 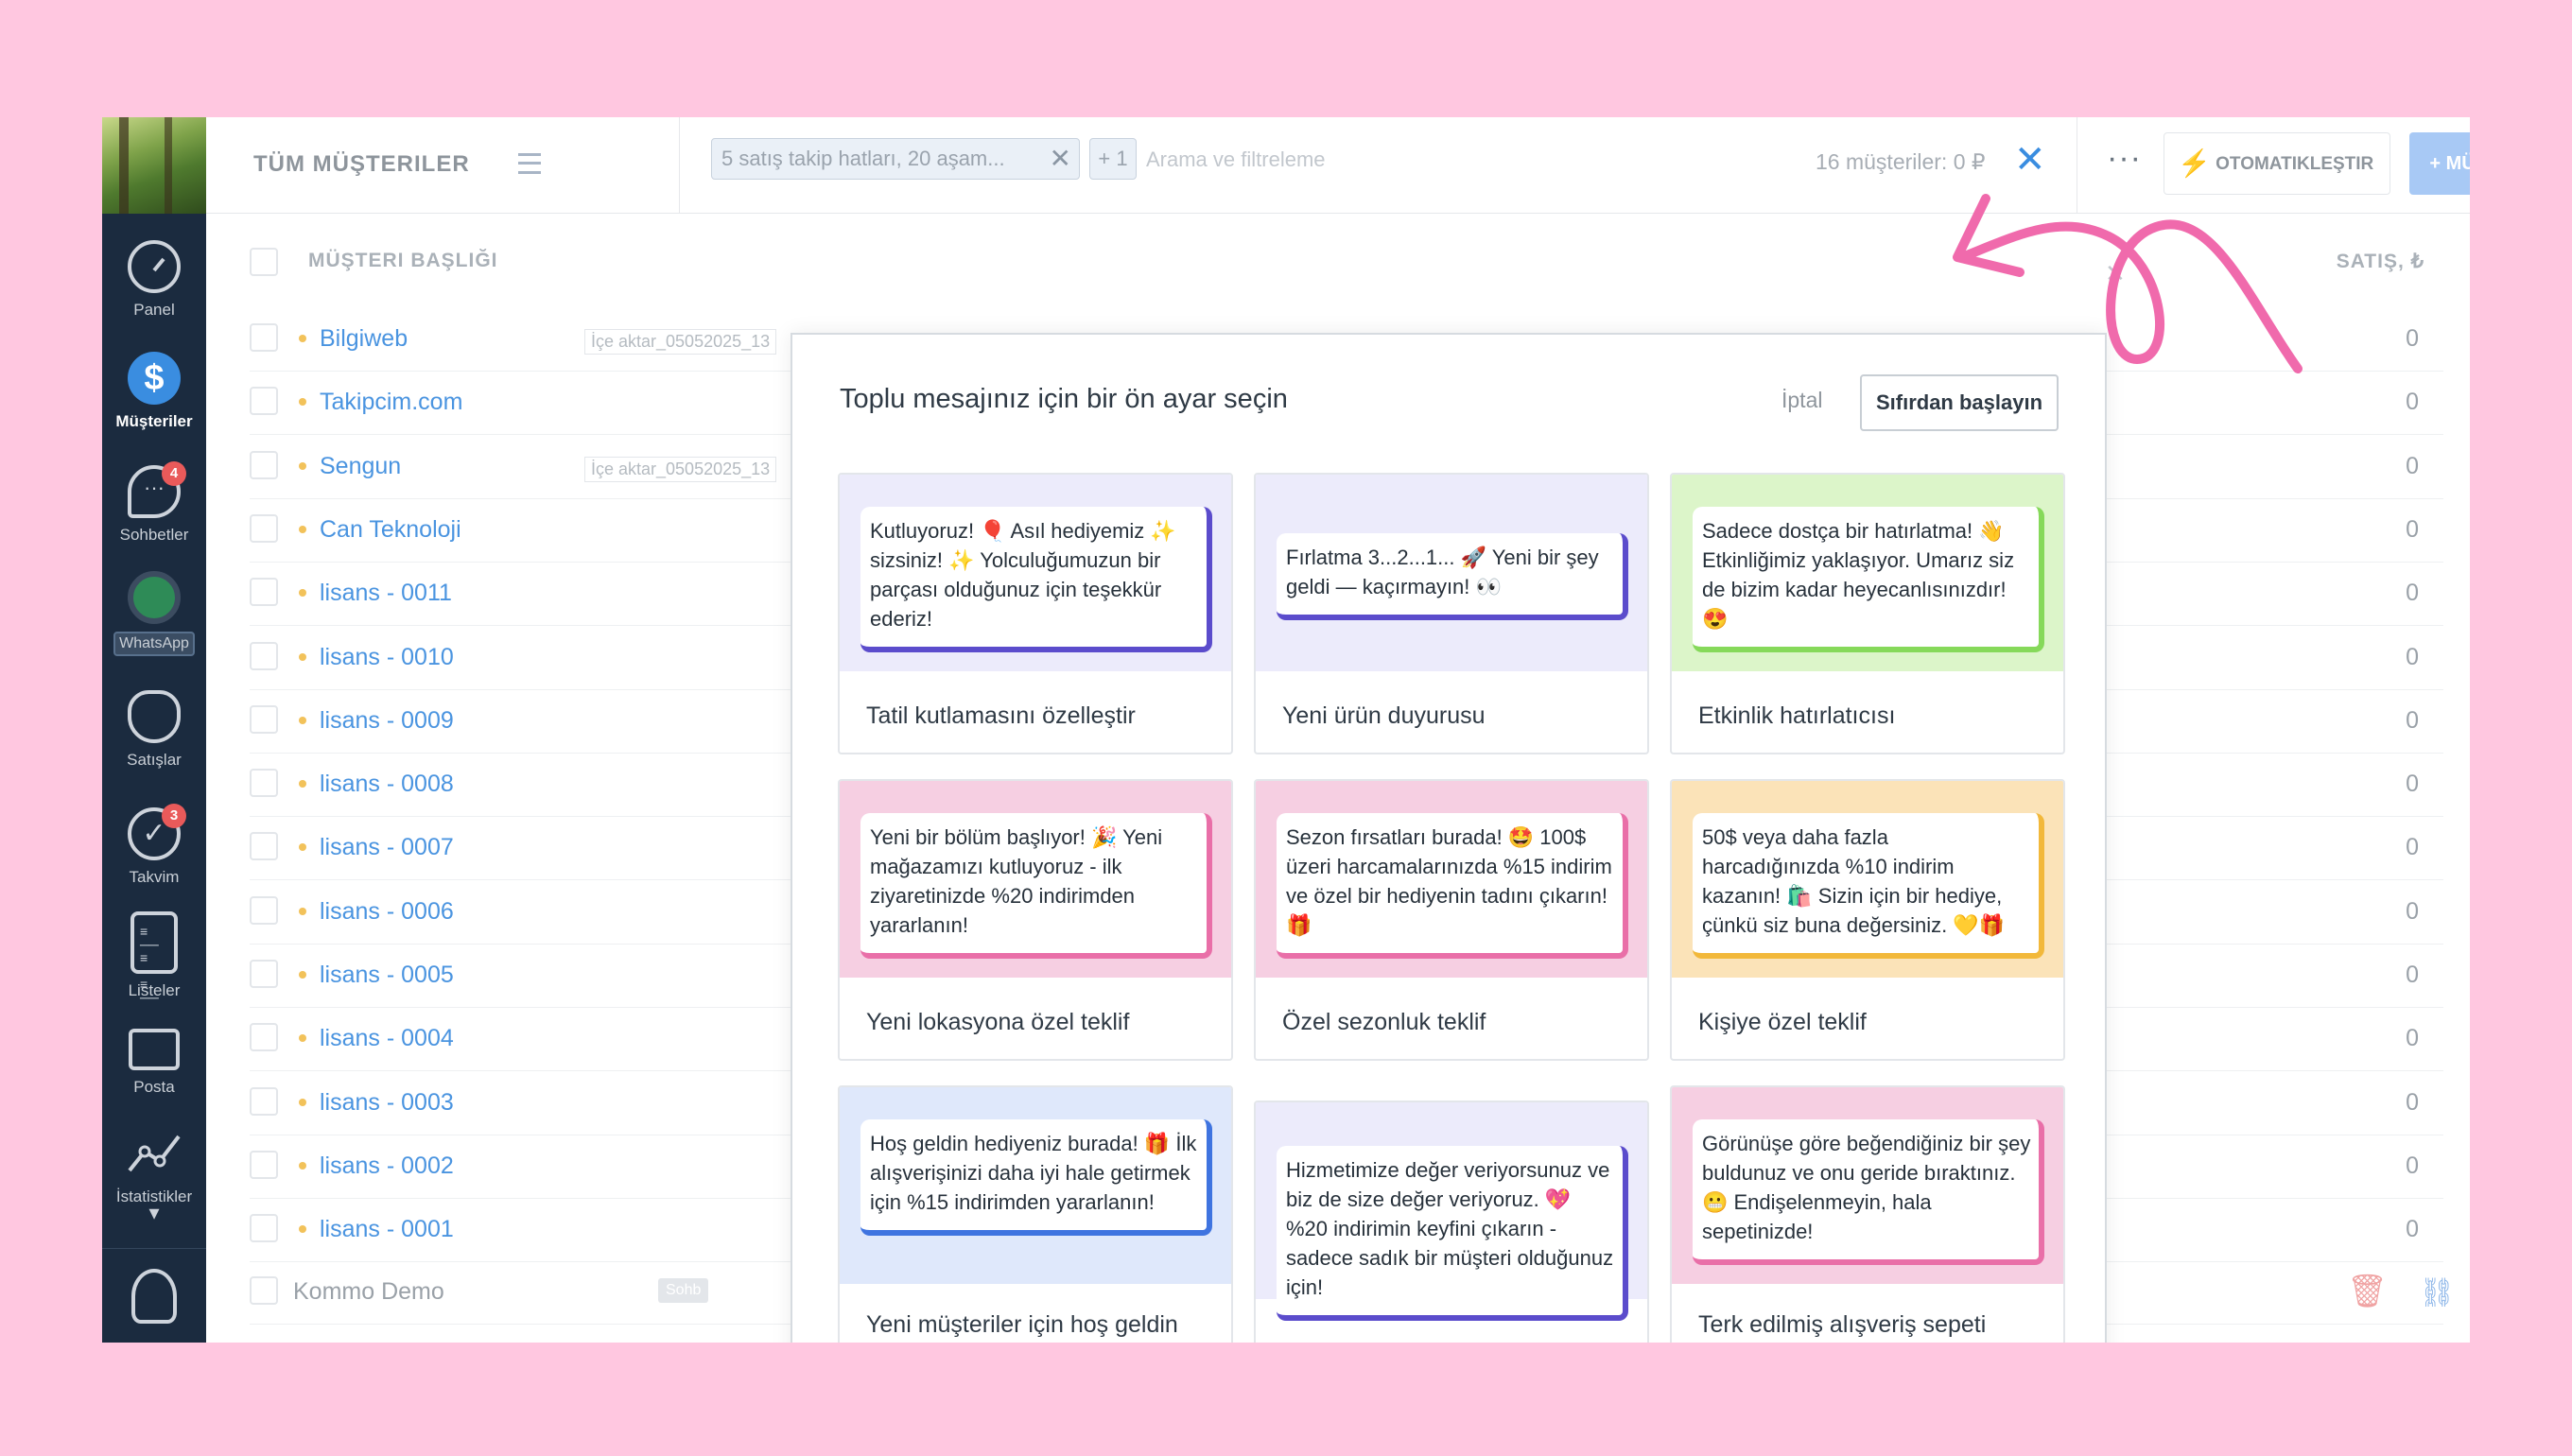 I want to click on customer-name: lisans - 0004, so click(x=387, y=1038).